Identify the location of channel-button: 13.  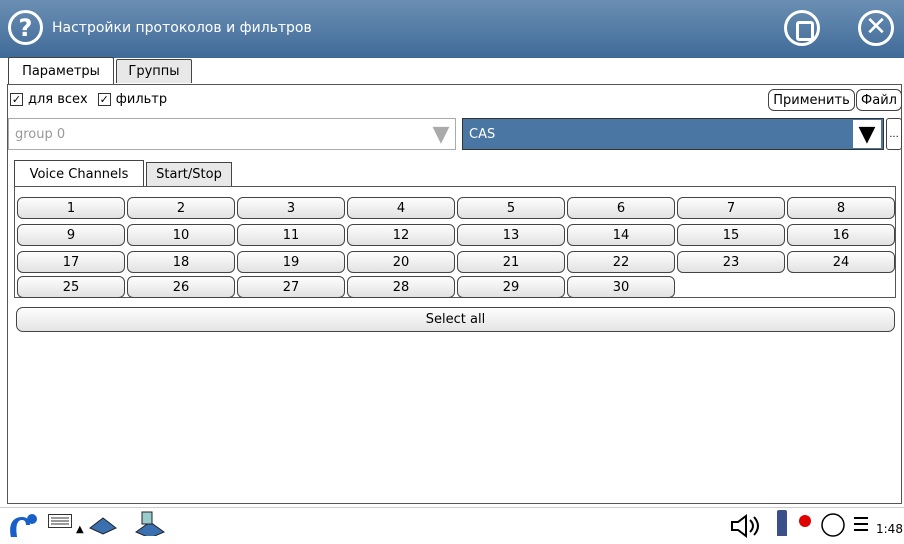
(511, 235).